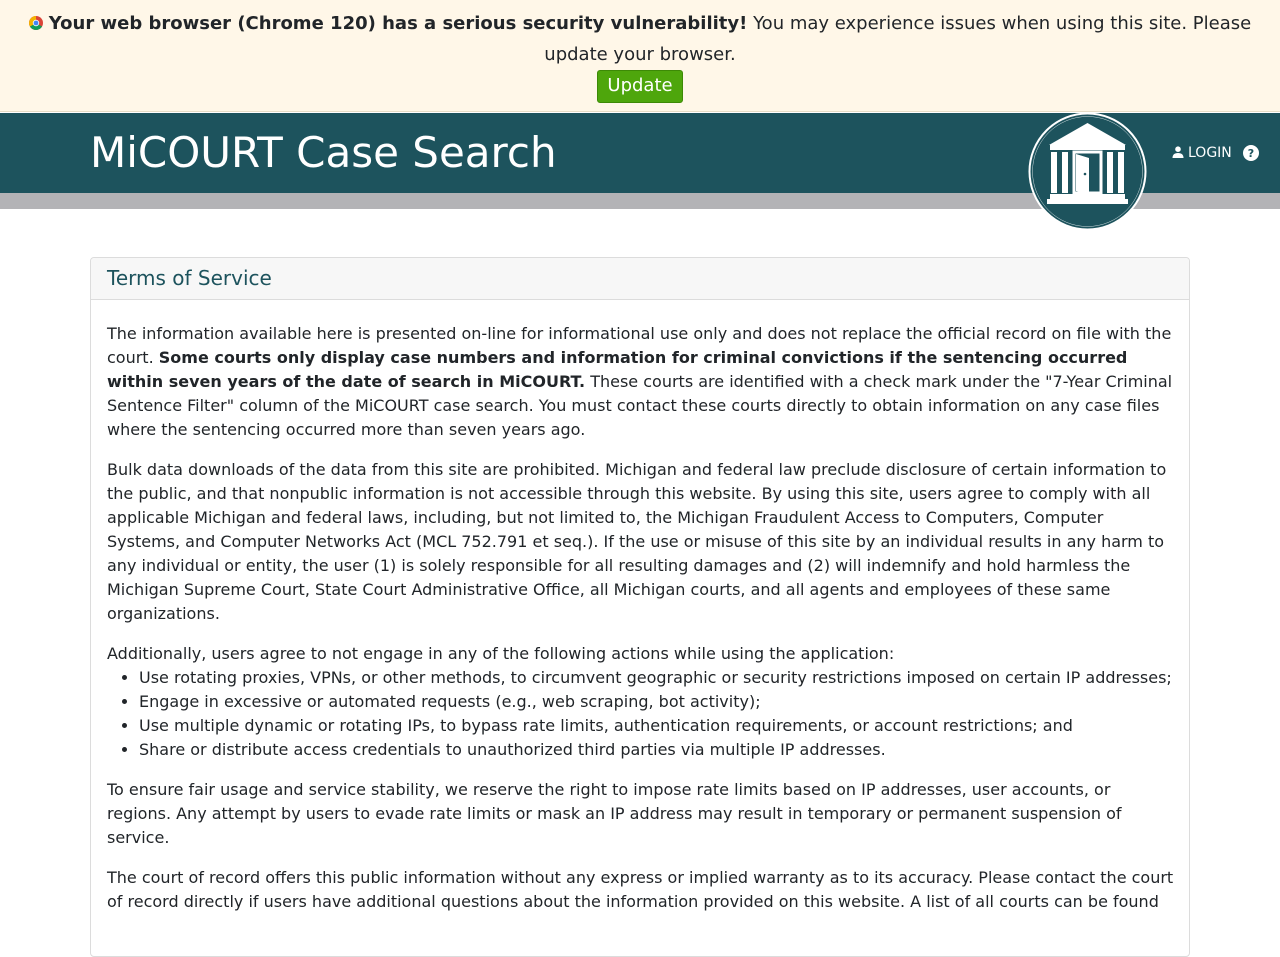 The image size is (1280, 957). What do you see at coordinates (640, 279) in the screenshot?
I see `terms-card-header: Terms of Service` at bounding box center [640, 279].